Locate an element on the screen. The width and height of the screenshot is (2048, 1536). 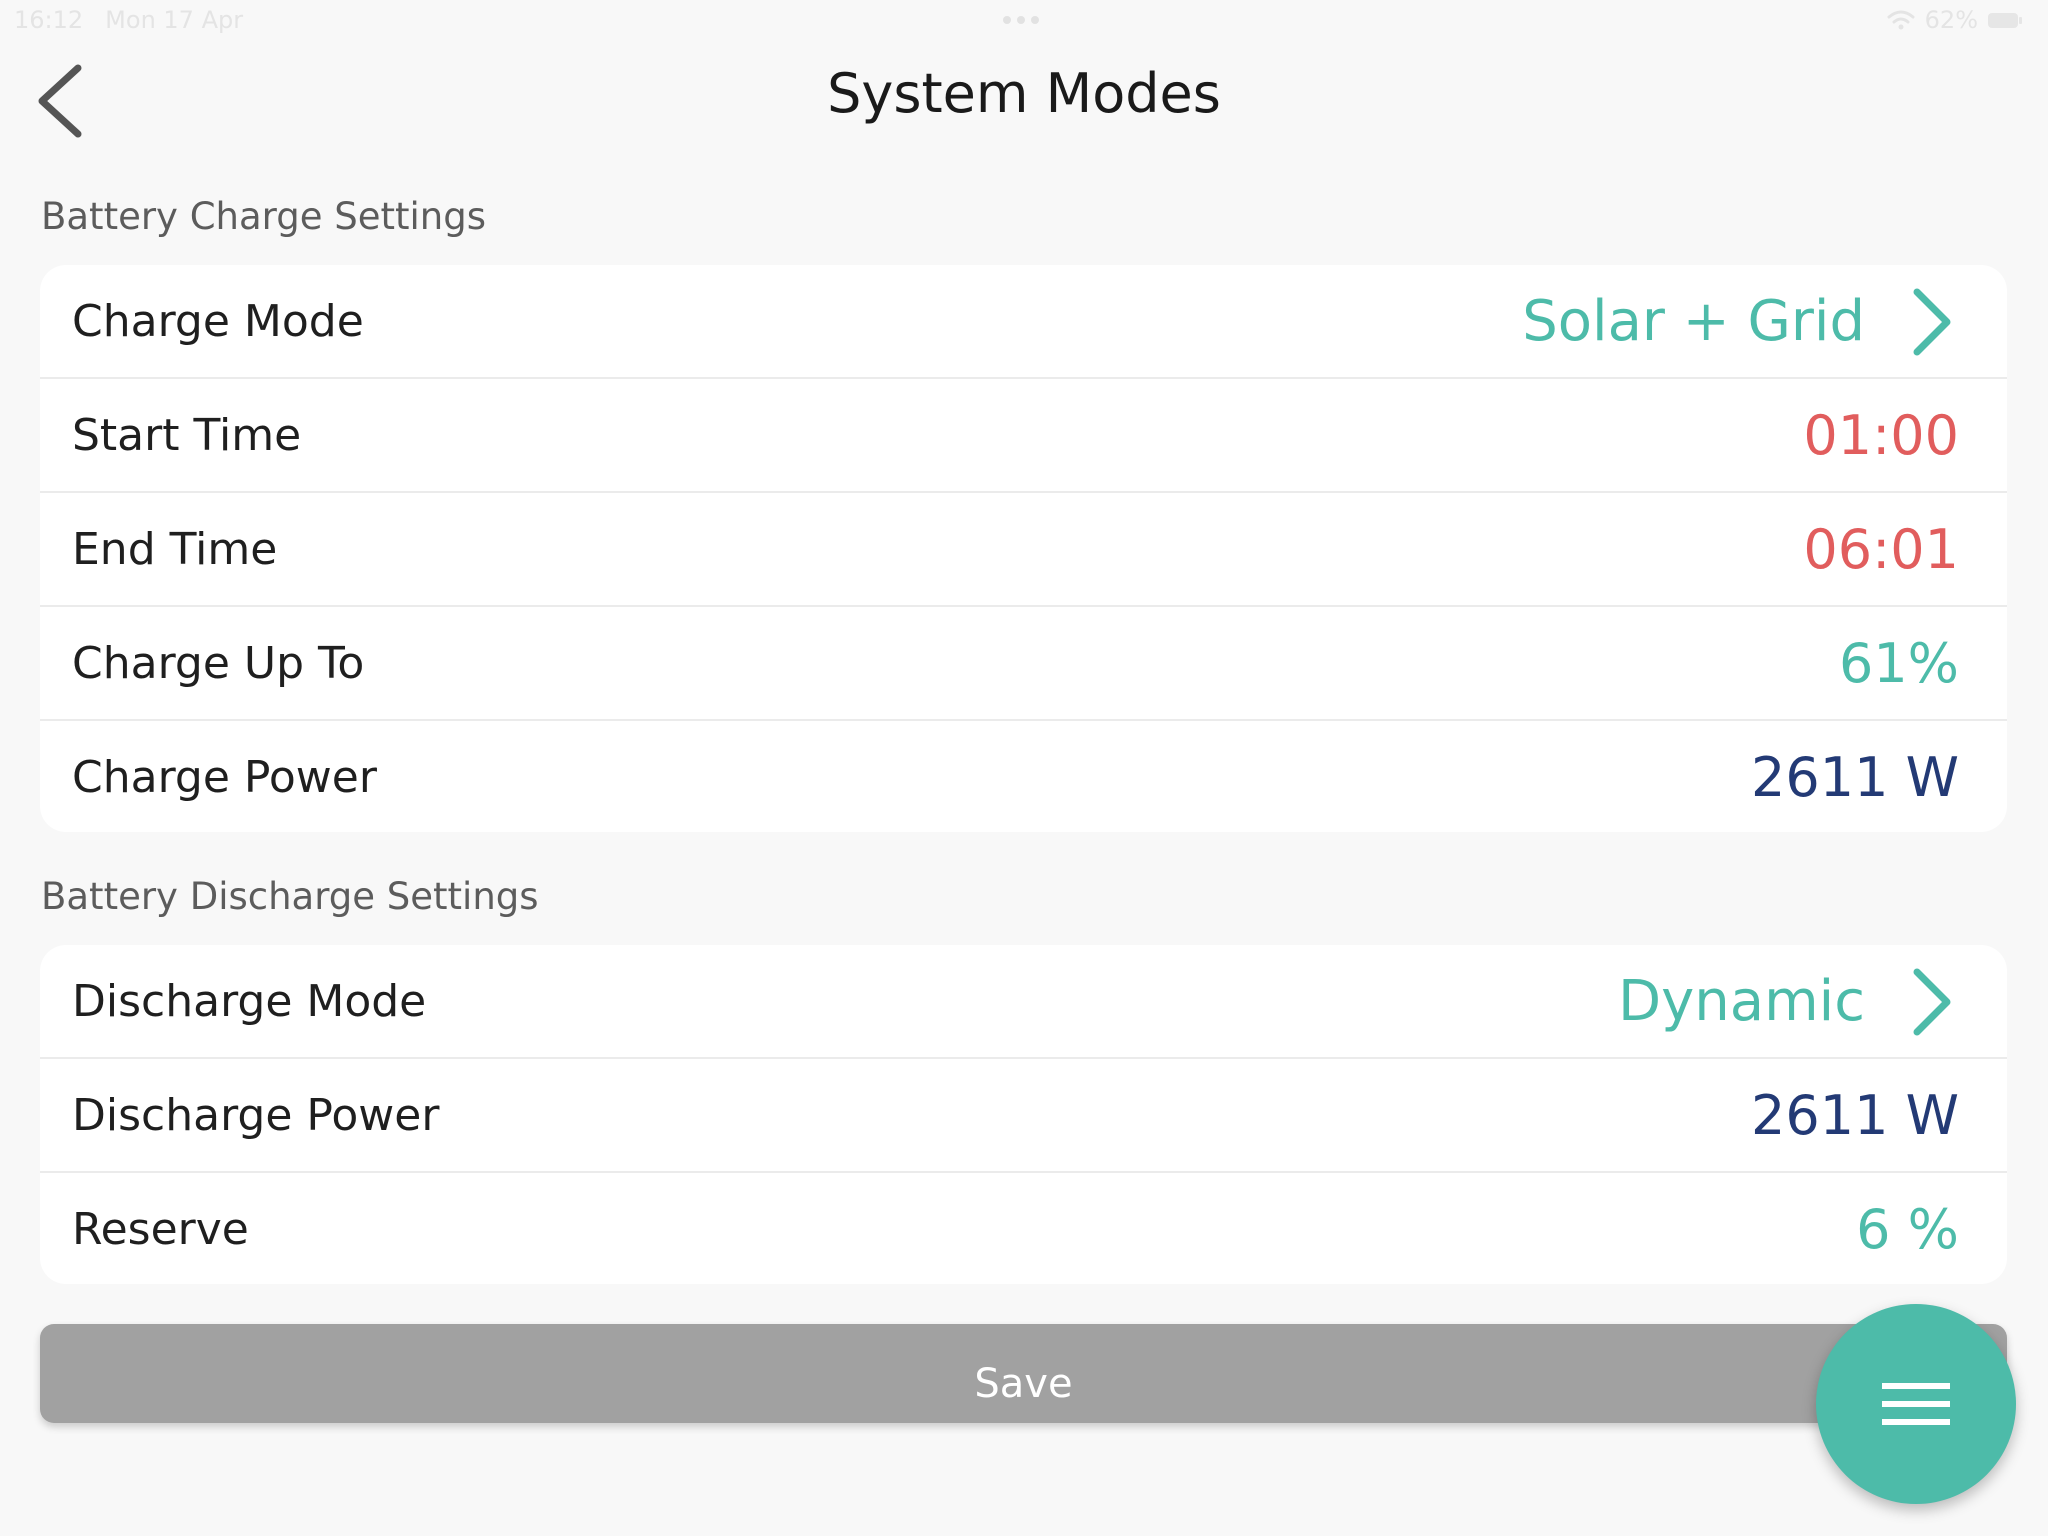
row-label: Discharge Power is located at coordinates (256, 1115).